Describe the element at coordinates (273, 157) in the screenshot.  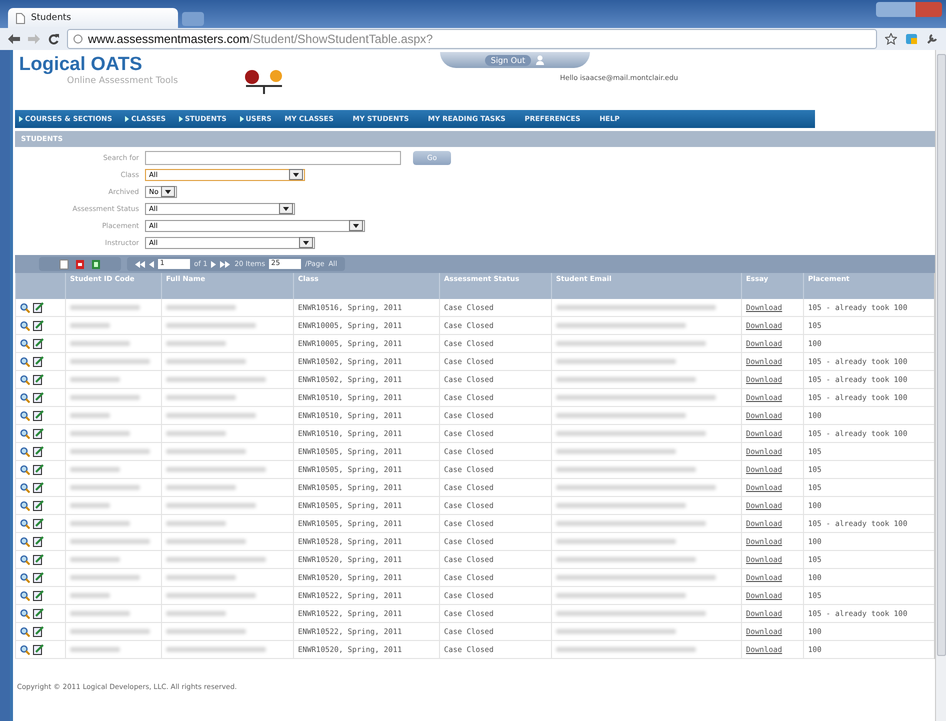
I see `search-field` at that location.